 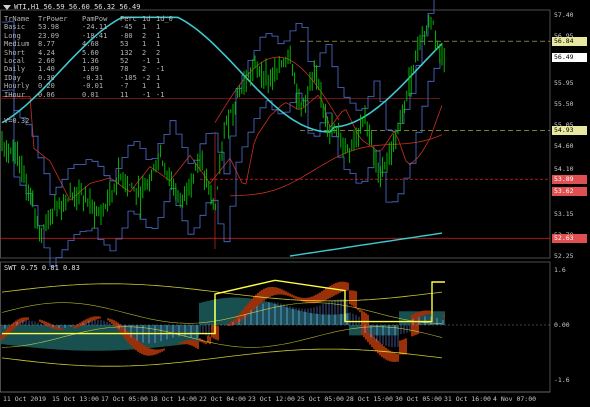 I want to click on swt-indicator-header: SWT 0.75 0.81 0.83, so click(x=42, y=268).